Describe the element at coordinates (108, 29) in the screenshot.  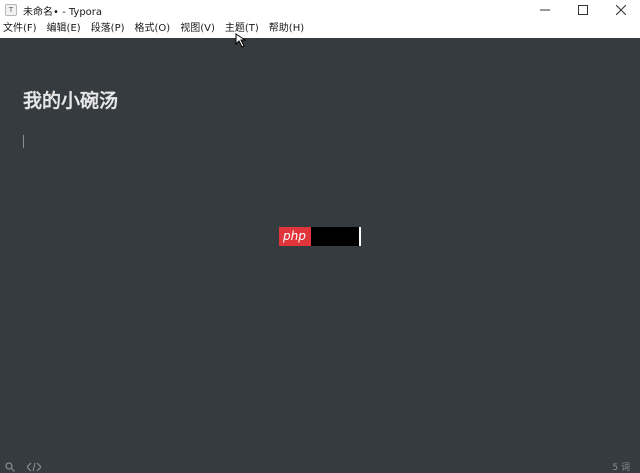
I see `menu-paragraph: 段落(P)` at that location.